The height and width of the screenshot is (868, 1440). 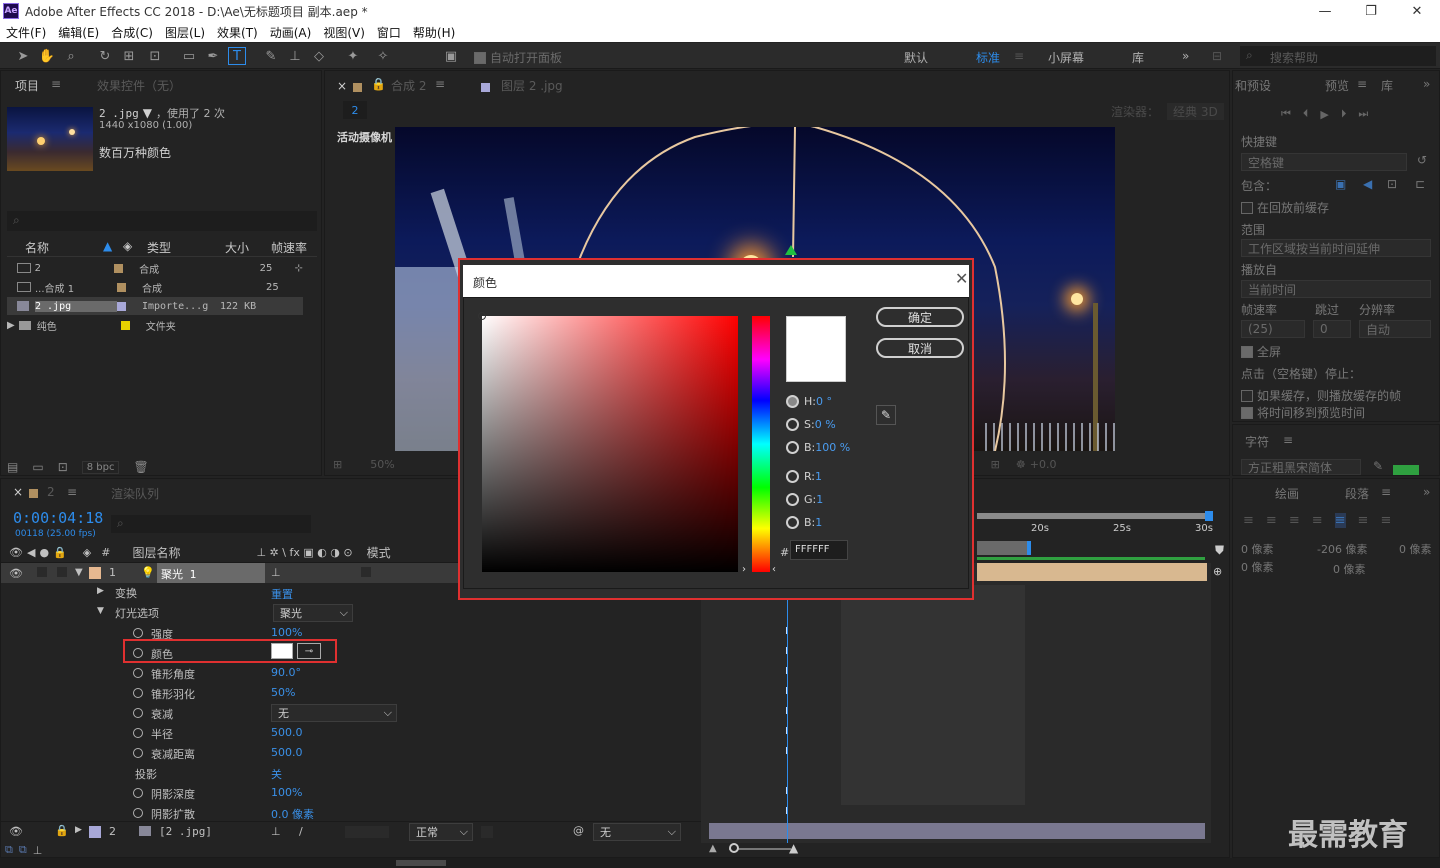 I want to click on tab-library: 库, so click(x=1387, y=85).